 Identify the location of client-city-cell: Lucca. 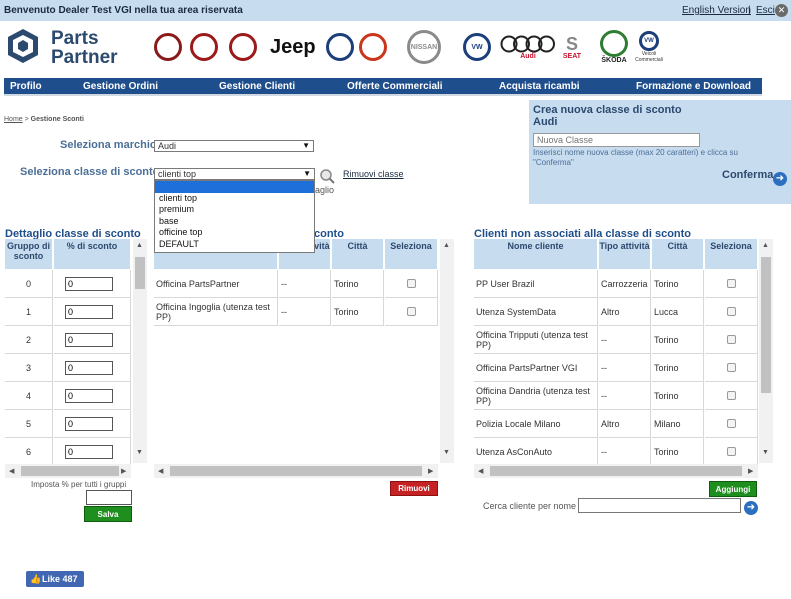
(678, 312).